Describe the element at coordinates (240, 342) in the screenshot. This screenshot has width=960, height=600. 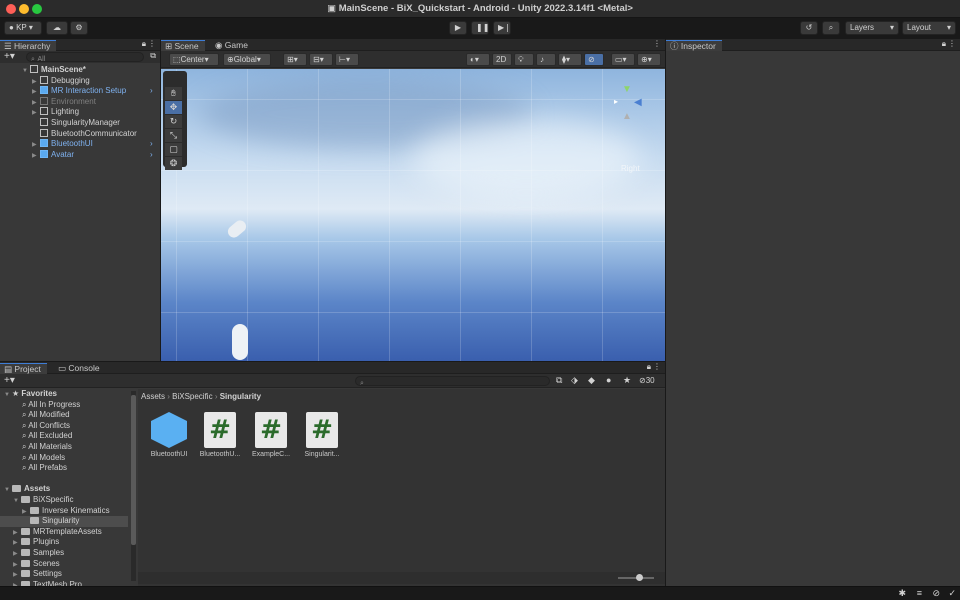
I see `capsule-object` at that location.